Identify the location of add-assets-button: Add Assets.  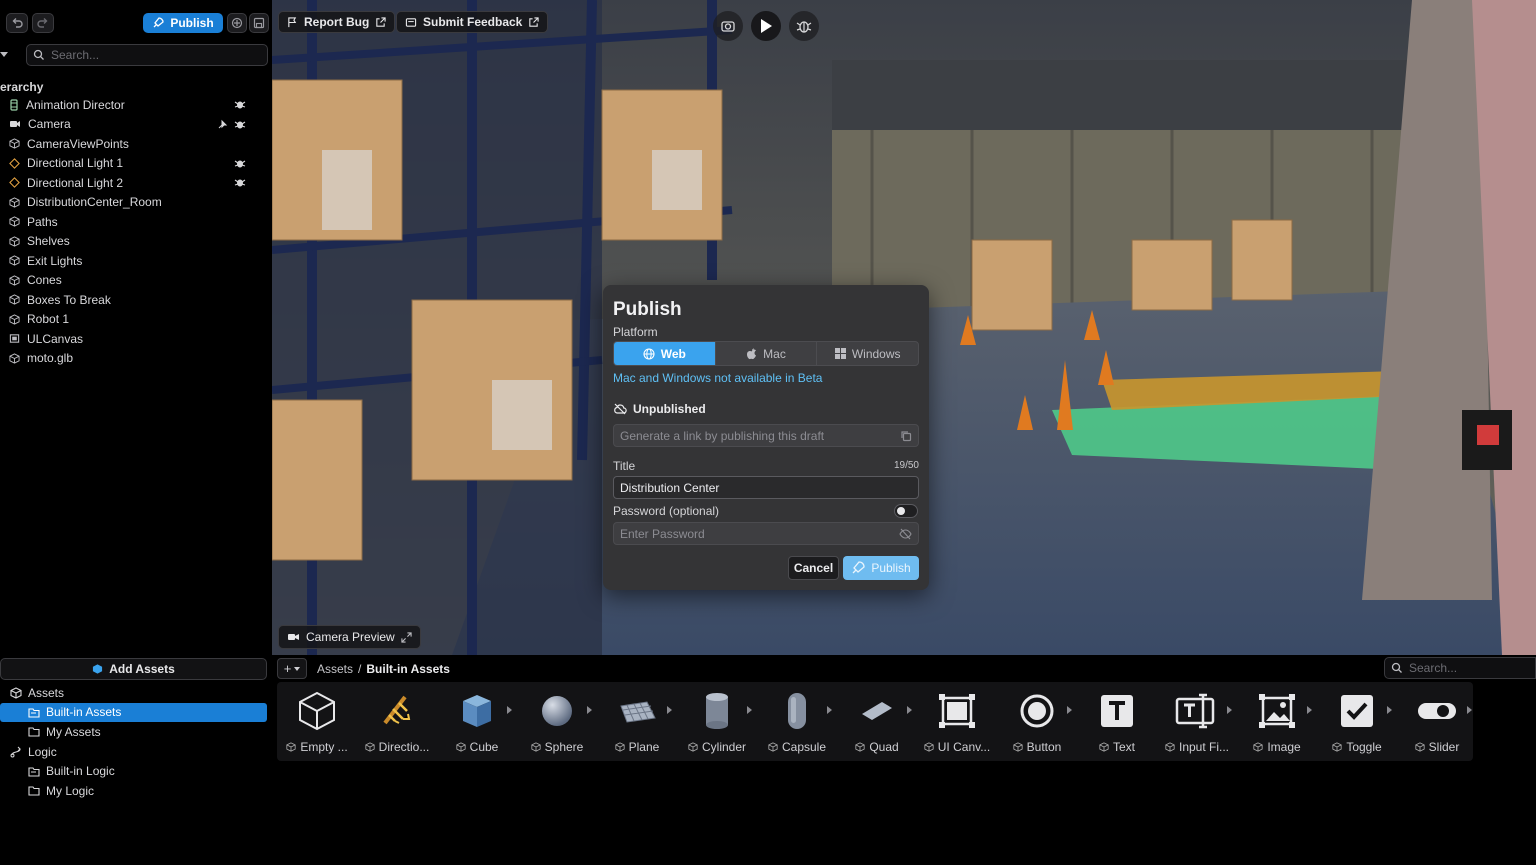
(133, 669).